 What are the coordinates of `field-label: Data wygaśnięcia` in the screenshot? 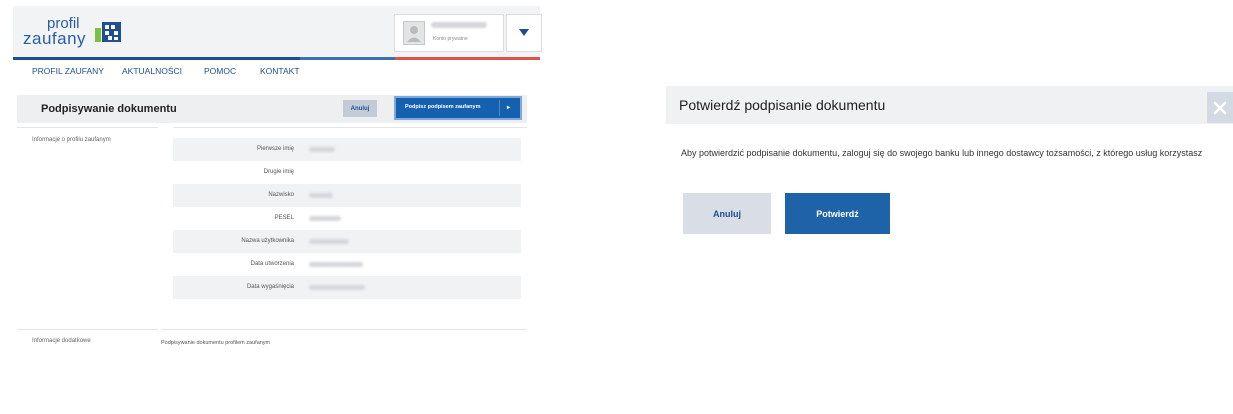 It's located at (270, 287).